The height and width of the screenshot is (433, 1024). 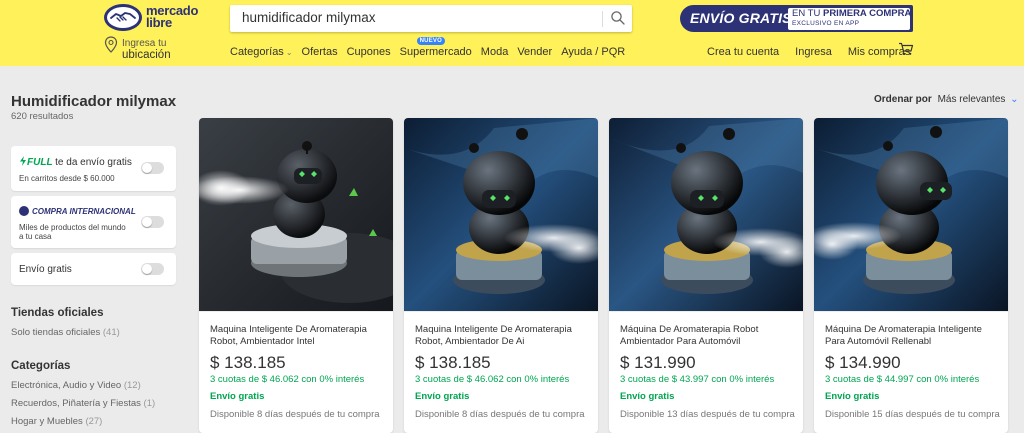 I want to click on create-account-link: Crea tu cuenta, so click(x=743, y=53).